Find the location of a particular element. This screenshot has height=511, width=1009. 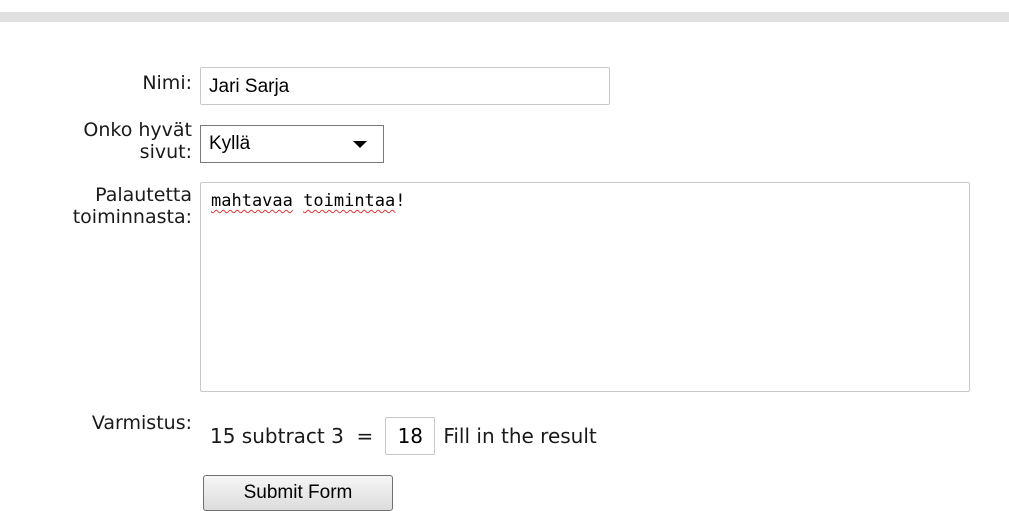

captcha-row: 15 subtract 3 = 18 Fill in the result is located at coordinates (403, 436).